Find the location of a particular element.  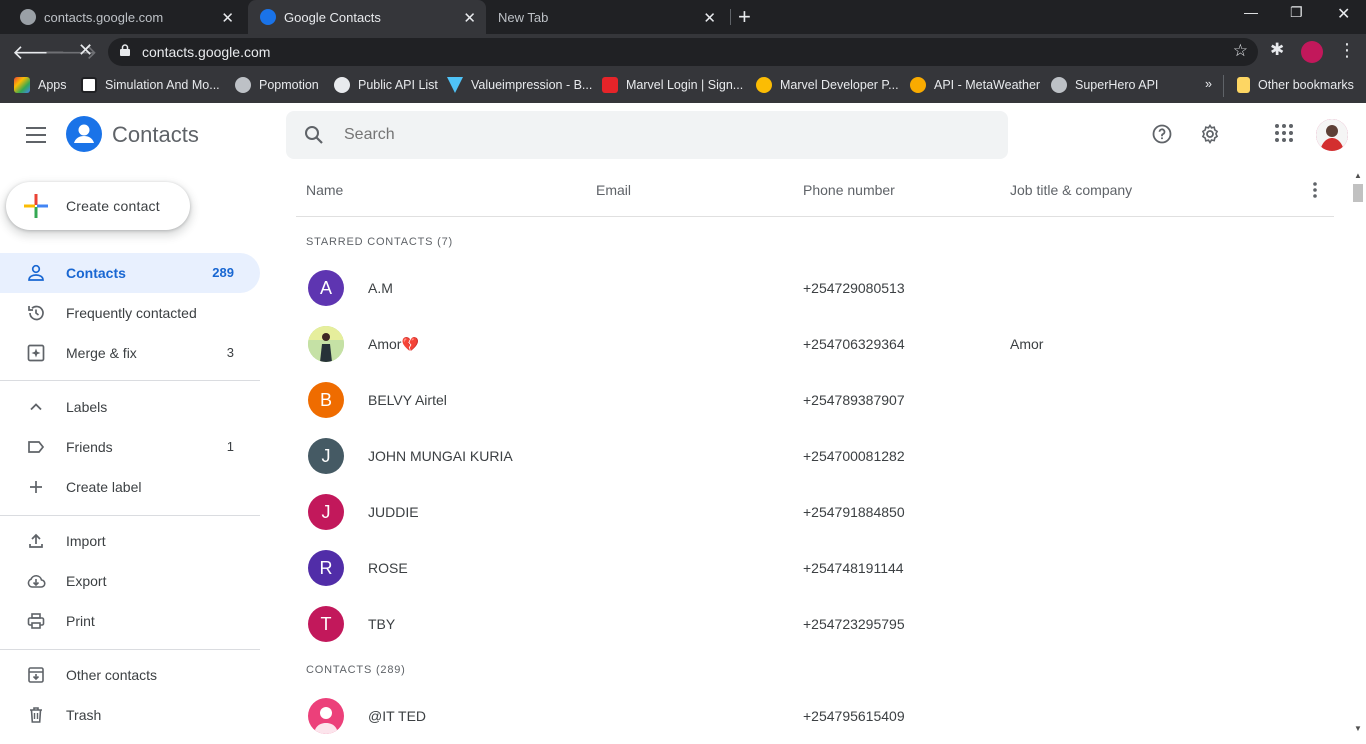

contact-row: J JUDDIE +254791884850 is located at coordinates (815, 512).